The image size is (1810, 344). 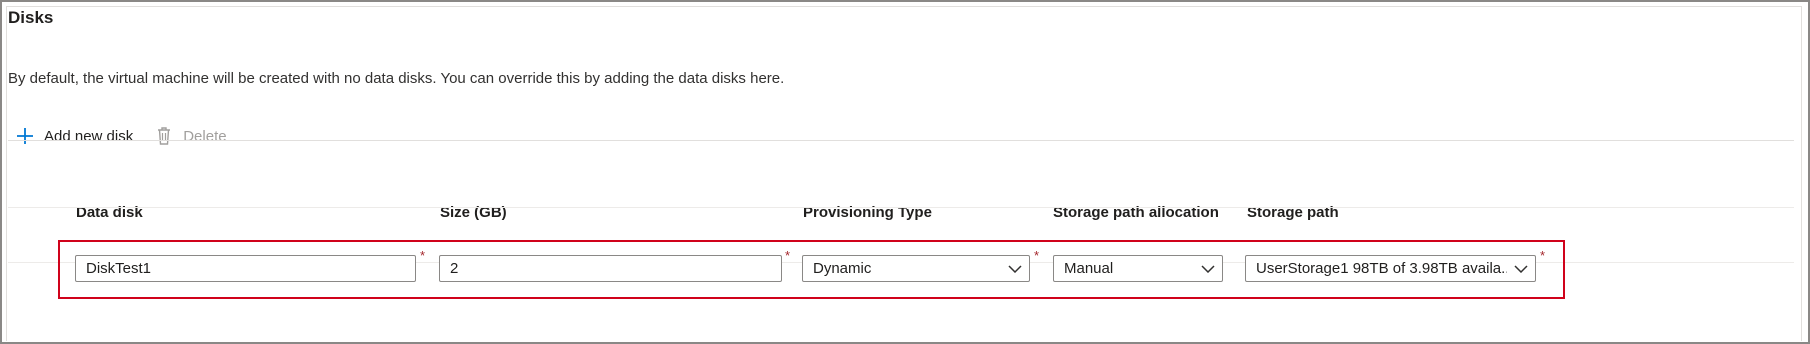 What do you see at coordinates (25, 136) in the screenshot?
I see `plus-icon` at bounding box center [25, 136].